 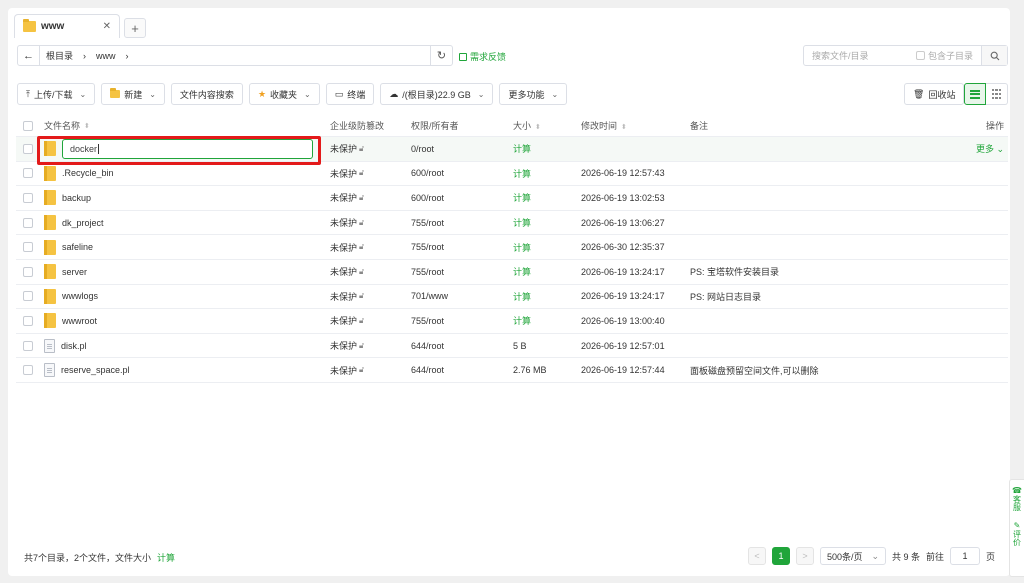 I want to click on refresh-icon: ↻, so click(x=441, y=55).